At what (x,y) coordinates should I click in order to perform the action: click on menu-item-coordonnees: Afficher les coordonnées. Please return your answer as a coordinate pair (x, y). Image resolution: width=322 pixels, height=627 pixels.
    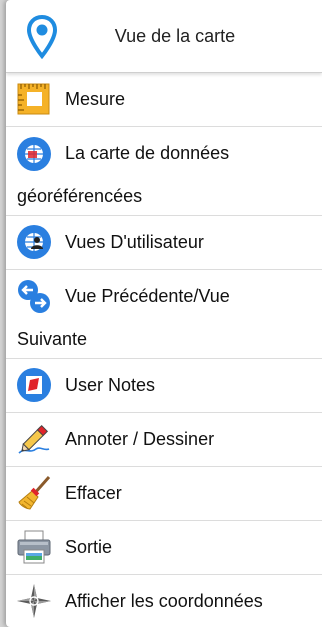
    Looking at the image, I should click on (164, 601).